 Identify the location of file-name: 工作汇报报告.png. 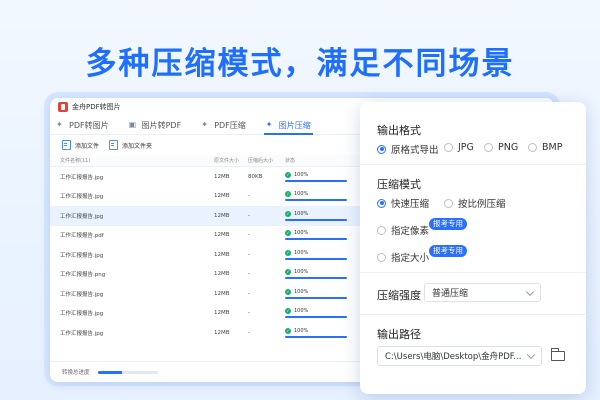
(83, 275).